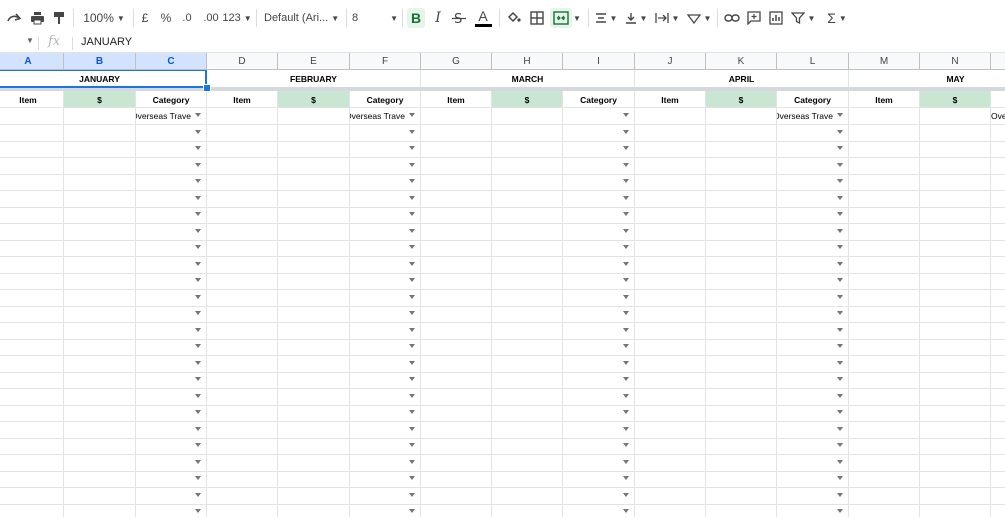  Describe the element at coordinates (998, 61) in the screenshot. I see `column-header-next` at that location.